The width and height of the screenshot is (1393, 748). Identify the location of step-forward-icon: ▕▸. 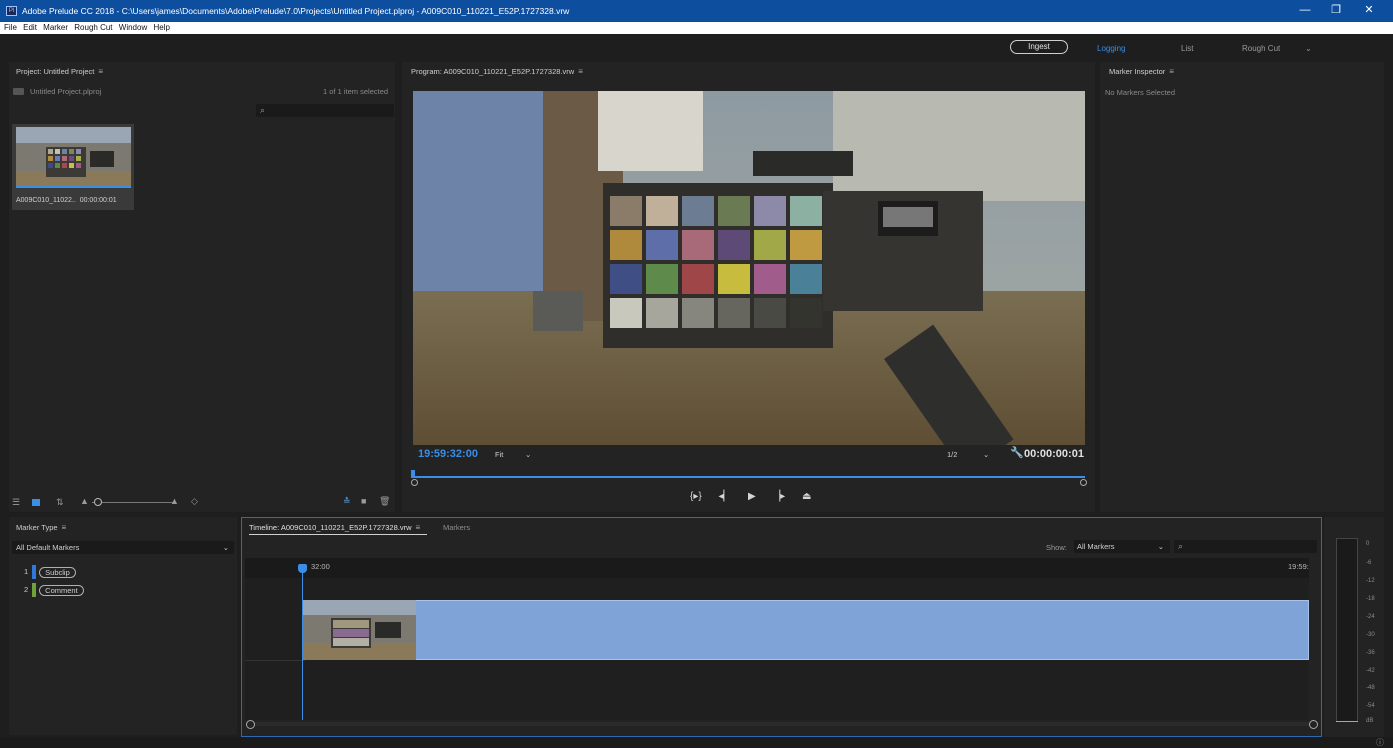
(778, 496).